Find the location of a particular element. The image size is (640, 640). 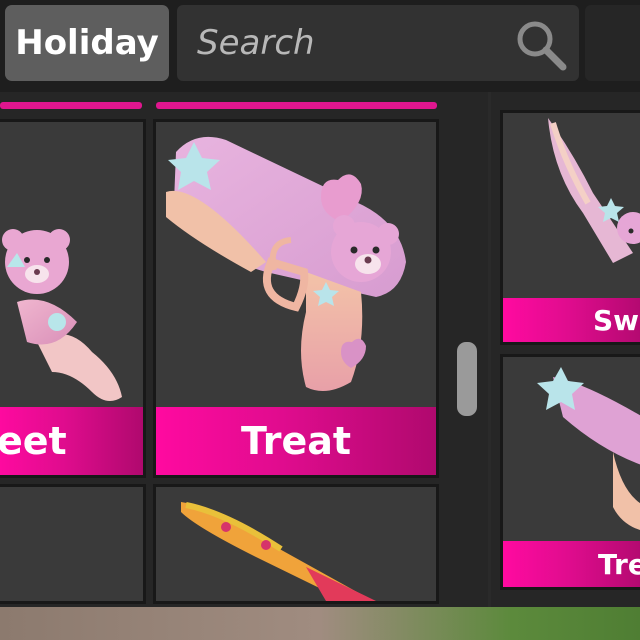

item-card-sweet: eet is located at coordinates (73, 298).